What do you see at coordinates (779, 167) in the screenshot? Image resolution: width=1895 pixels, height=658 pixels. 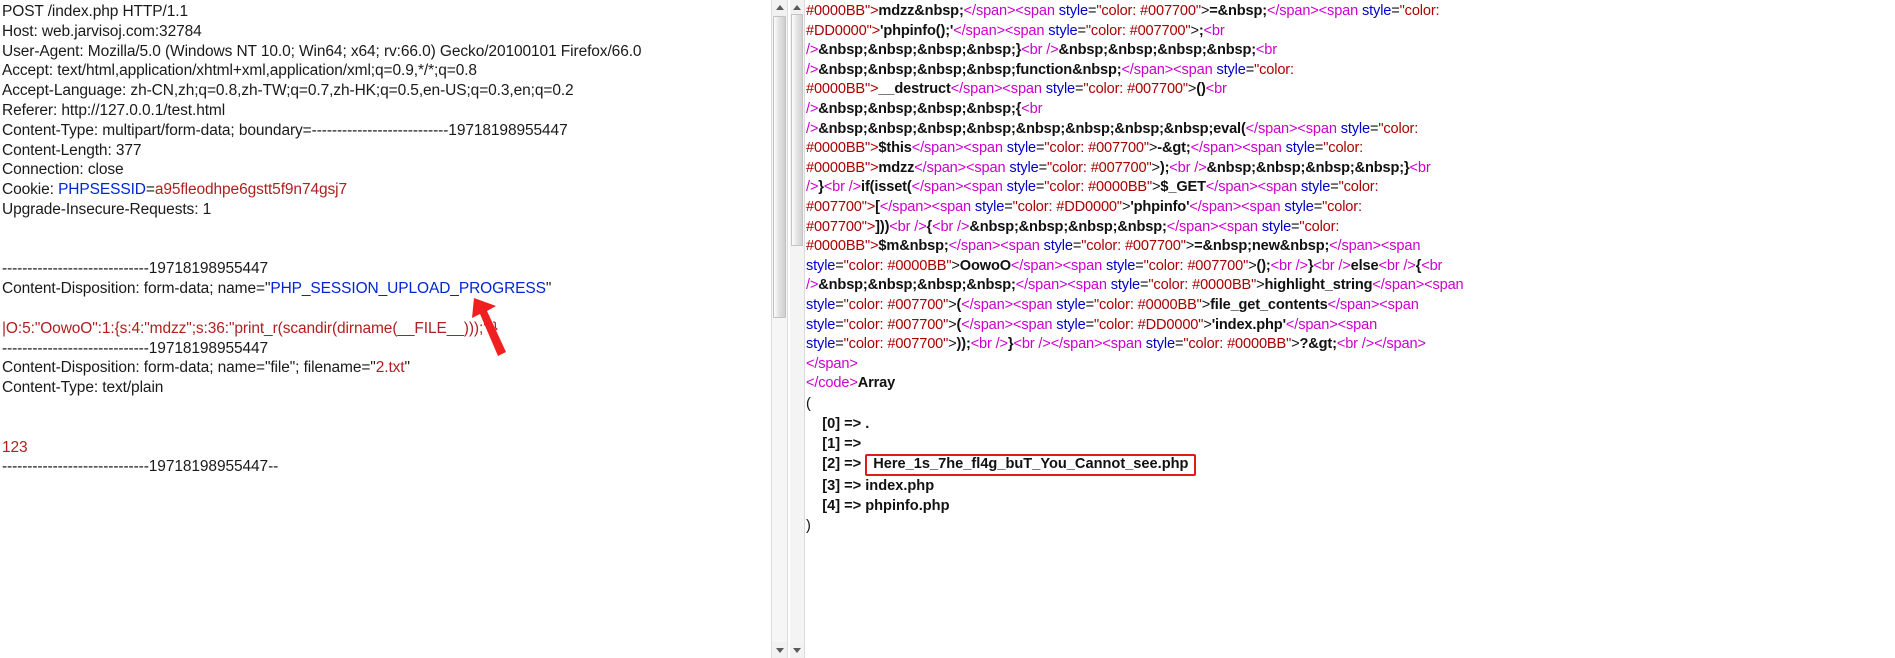 I see `left-scrollbar-thumb` at bounding box center [779, 167].